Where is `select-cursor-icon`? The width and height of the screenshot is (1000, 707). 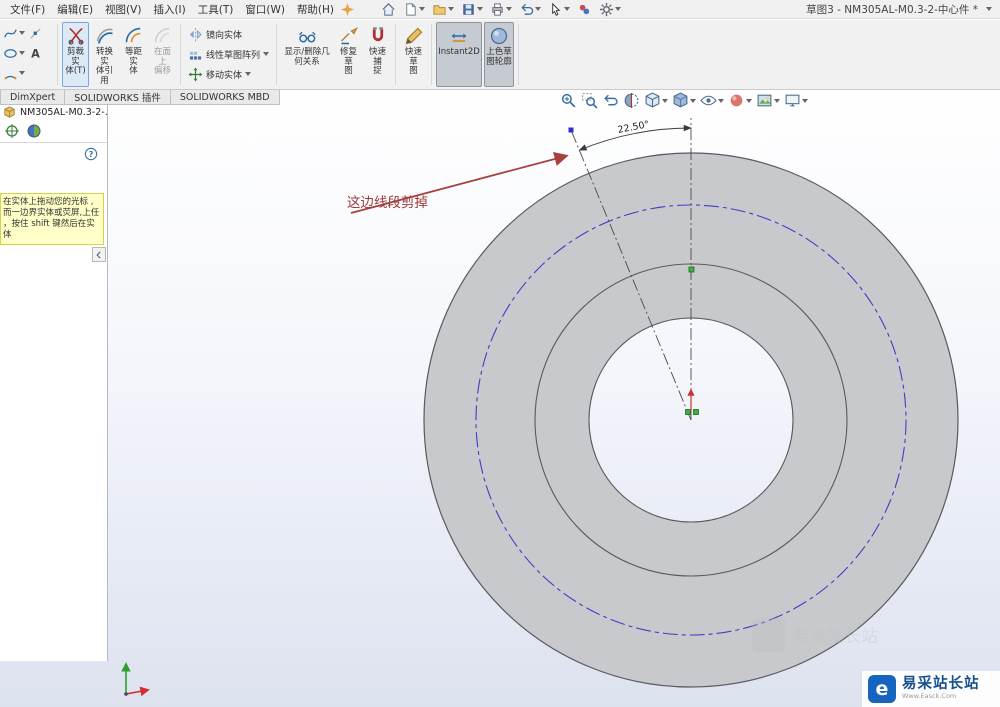 select-cursor-icon is located at coordinates (555, 9).